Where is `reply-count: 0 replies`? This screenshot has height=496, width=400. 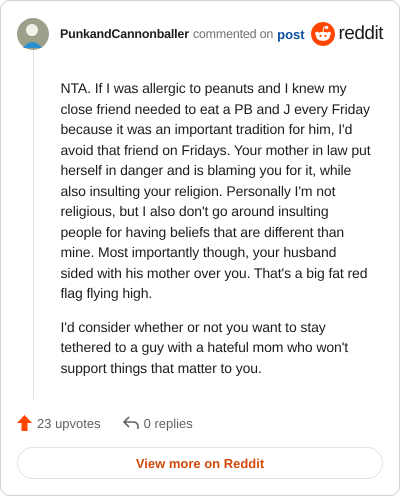 reply-count: 0 replies is located at coordinates (168, 423).